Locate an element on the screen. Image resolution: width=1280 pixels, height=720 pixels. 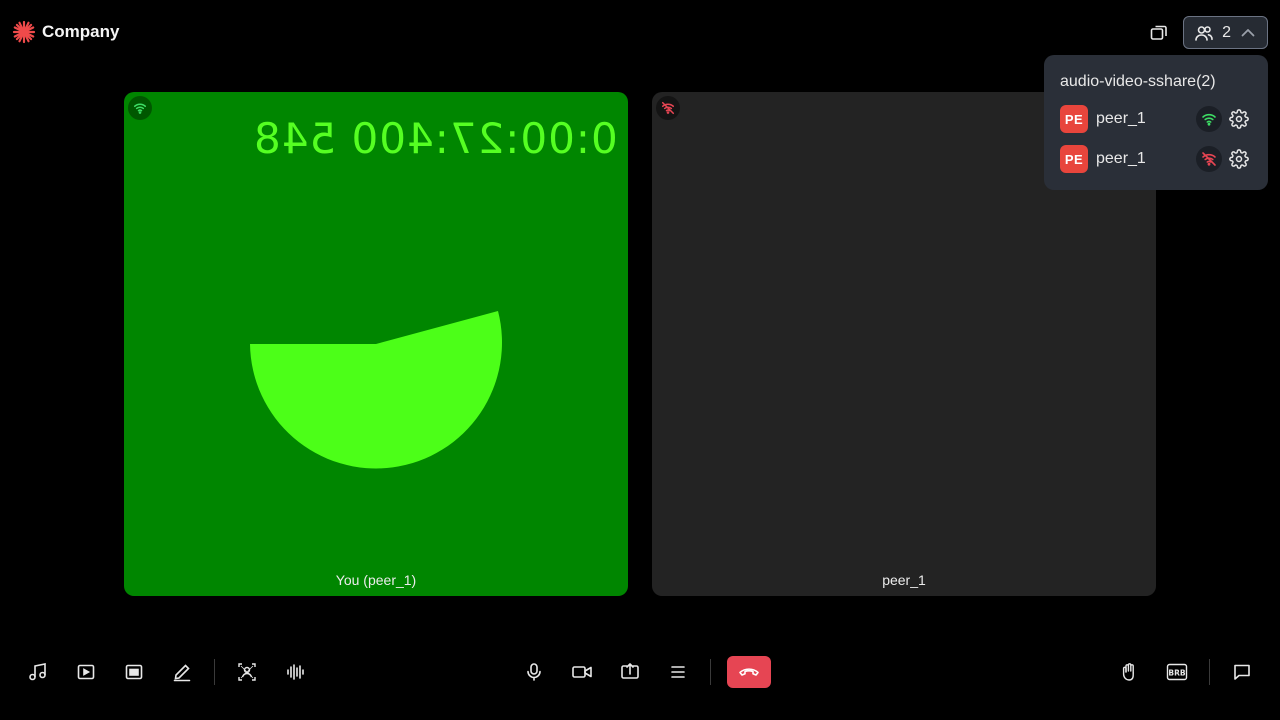
noise-suppression-button is located at coordinates (295, 672).